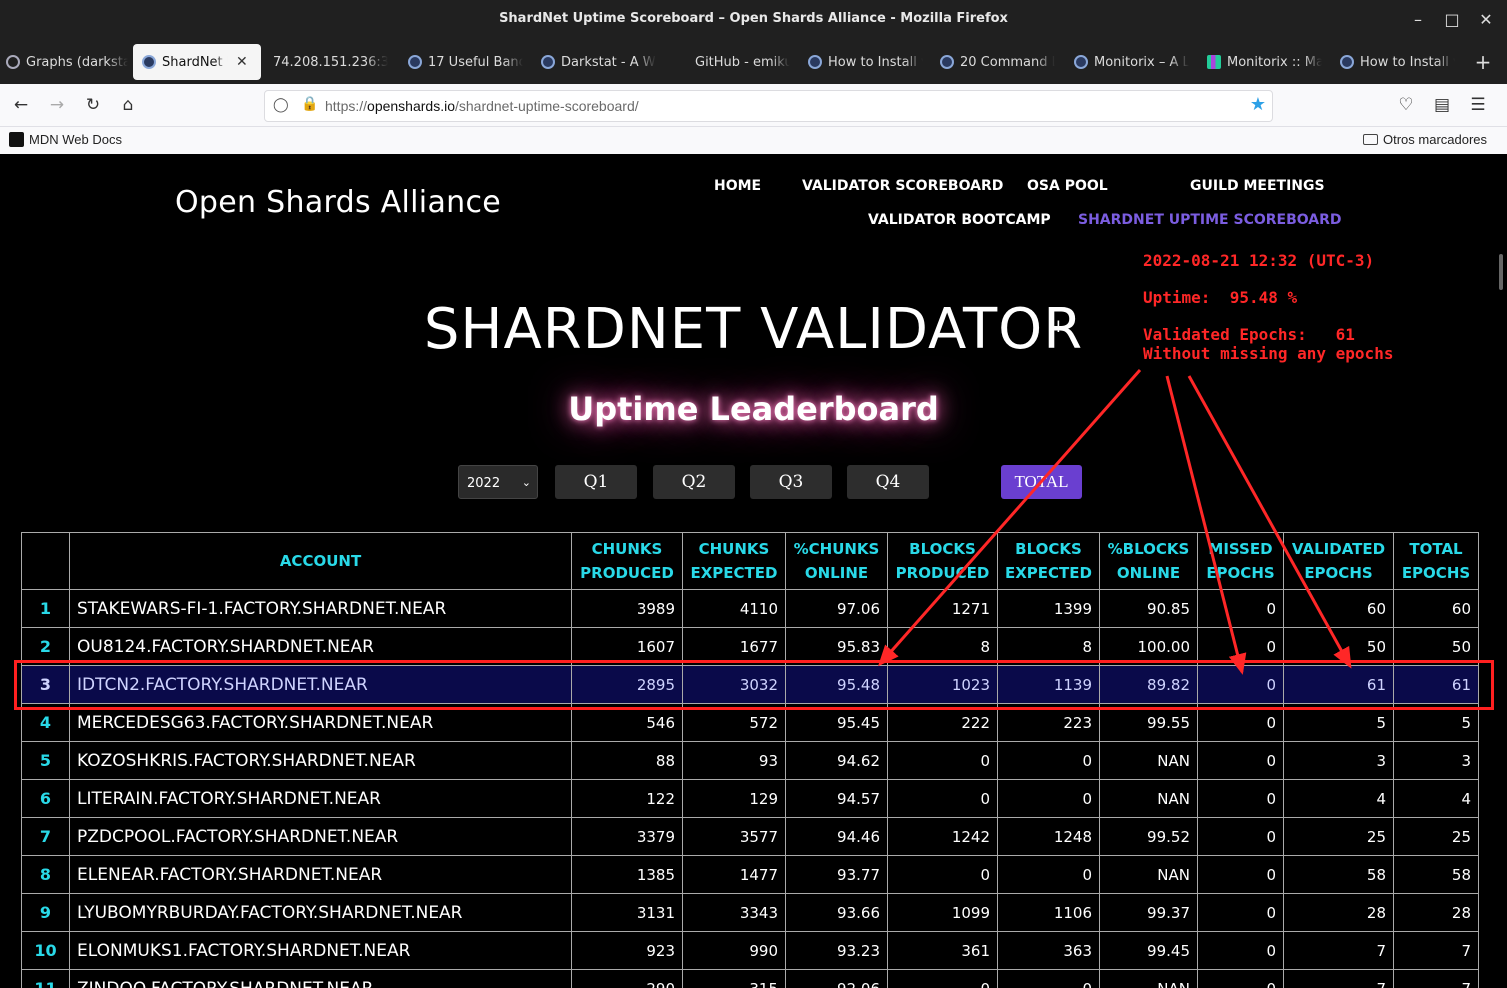  What do you see at coordinates (734, 549) in the screenshot?
I see `header-line: CHUNKS` at bounding box center [734, 549].